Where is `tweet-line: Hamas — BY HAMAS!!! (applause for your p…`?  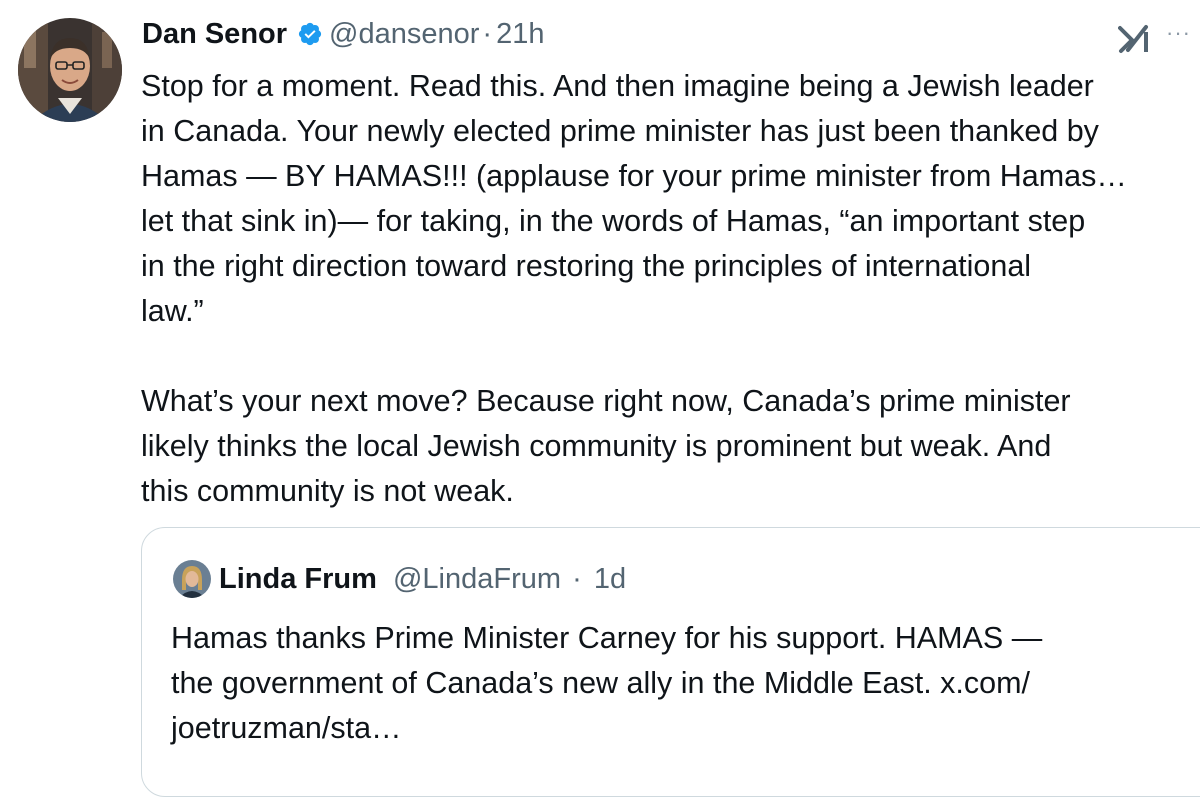 tweet-line: Hamas — BY HAMAS!!! (applause for your p… is located at coordinates (634, 176).